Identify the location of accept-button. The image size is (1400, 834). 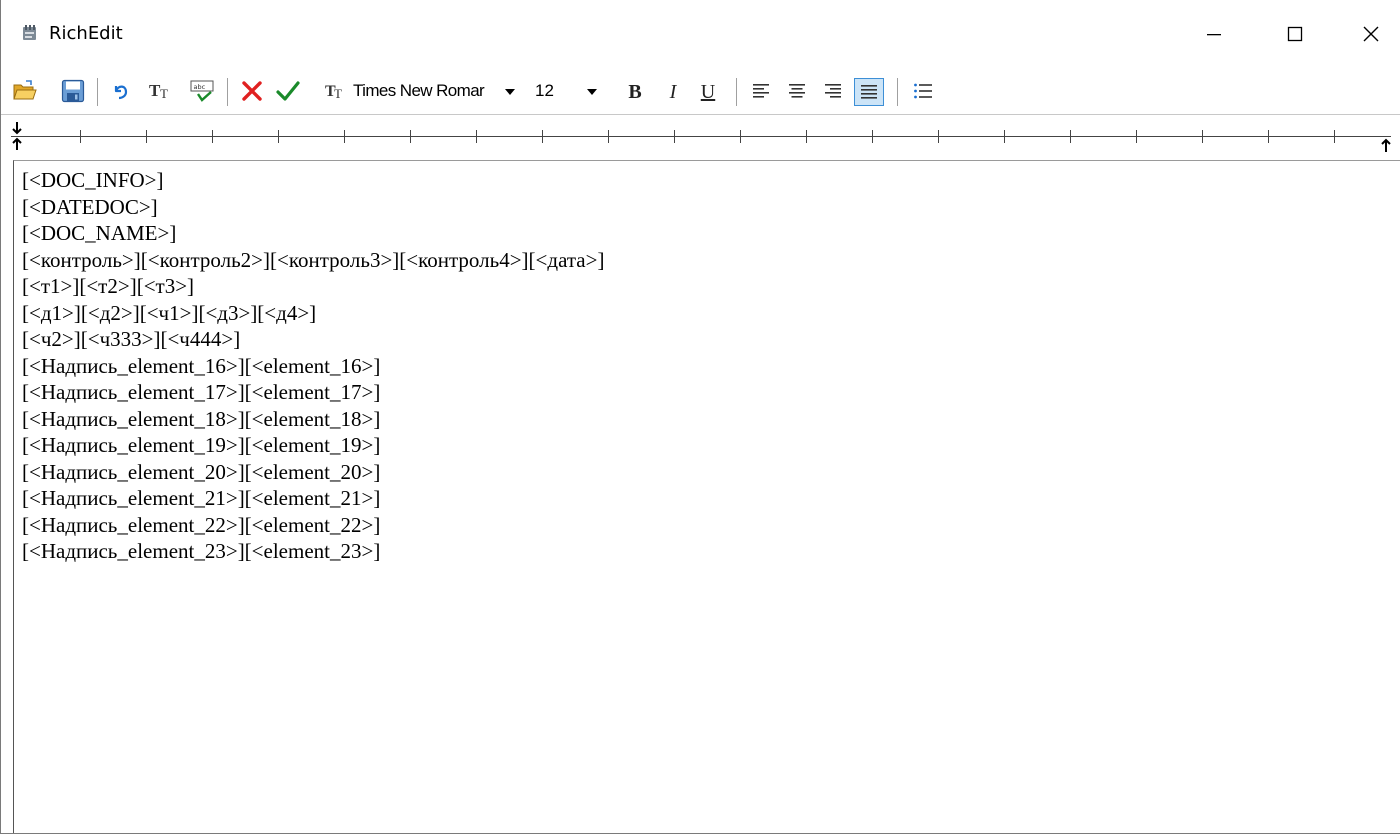
(288, 91).